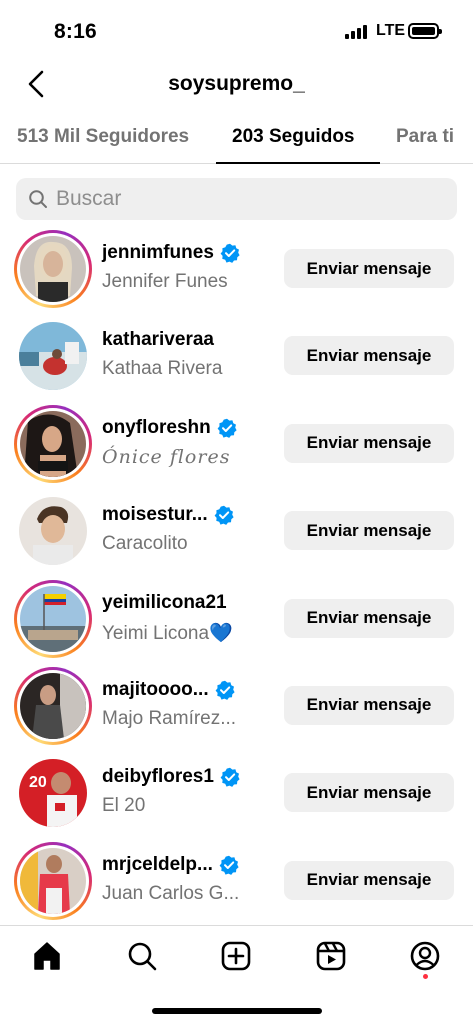  I want to click on list-item: 20 deibyflores1 El 20 Enviar mensaje, so click(236, 793).